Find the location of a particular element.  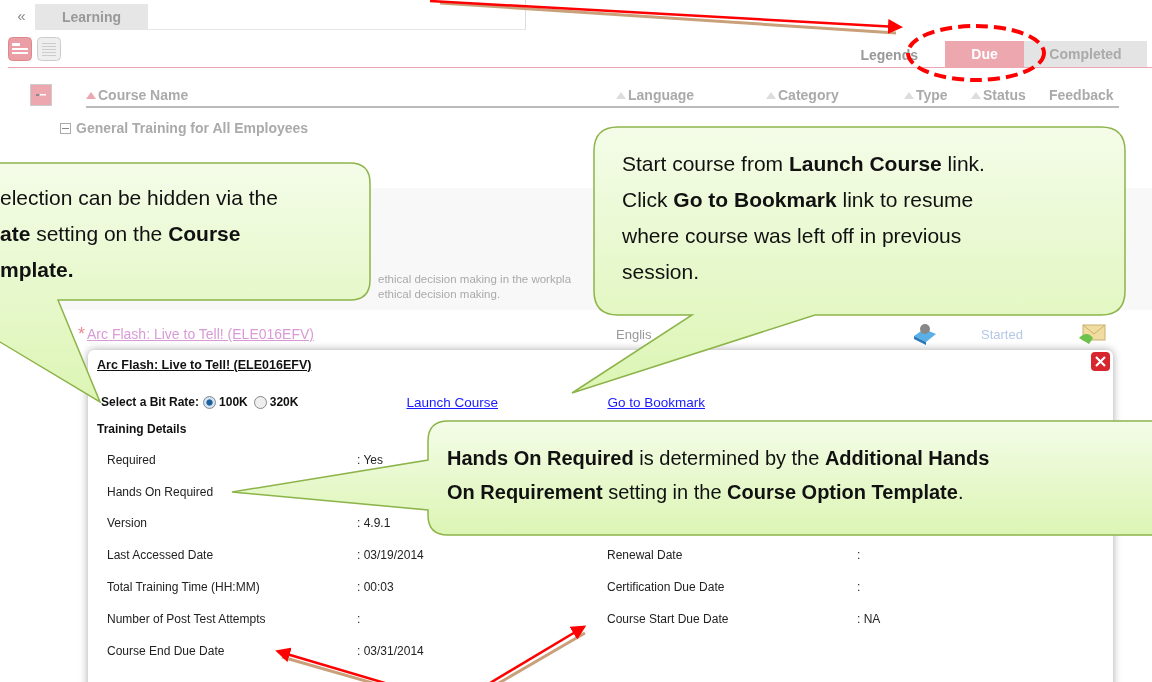

detail-label: Course End Due Date is located at coordinates (166, 650).